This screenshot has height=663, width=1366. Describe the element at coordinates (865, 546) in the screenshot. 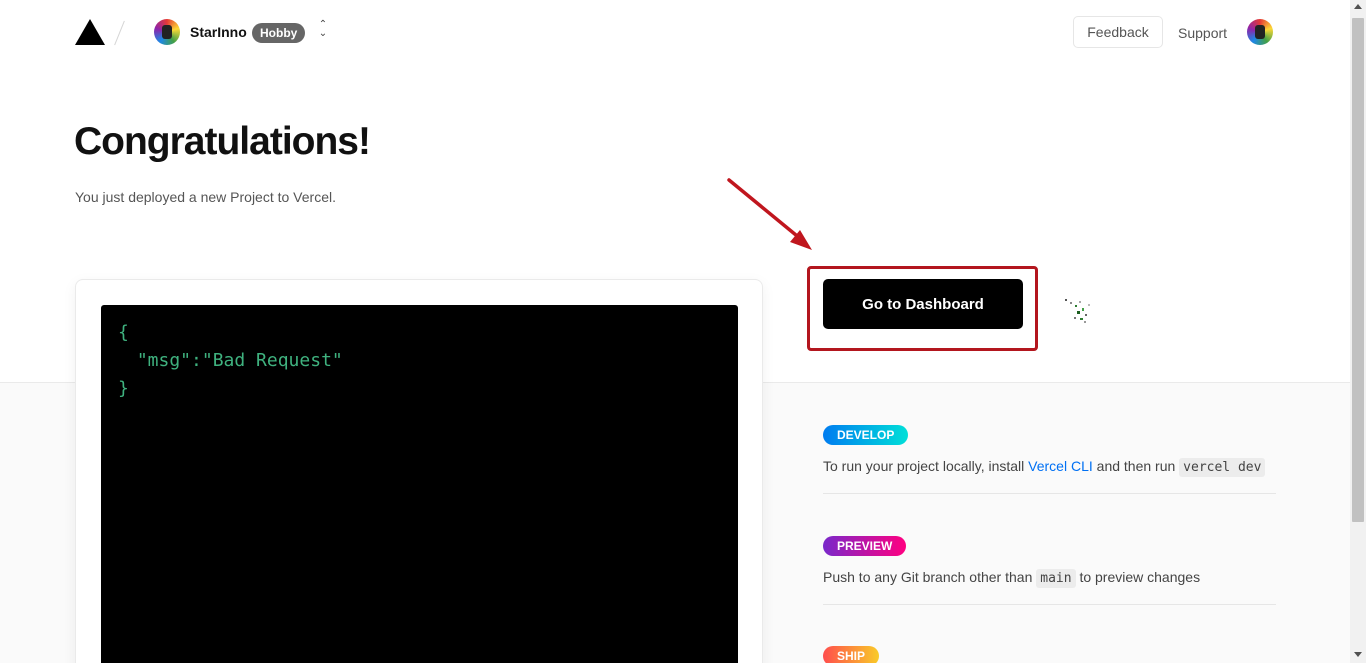

I see `step-badge-preview: PREVIEW` at that location.